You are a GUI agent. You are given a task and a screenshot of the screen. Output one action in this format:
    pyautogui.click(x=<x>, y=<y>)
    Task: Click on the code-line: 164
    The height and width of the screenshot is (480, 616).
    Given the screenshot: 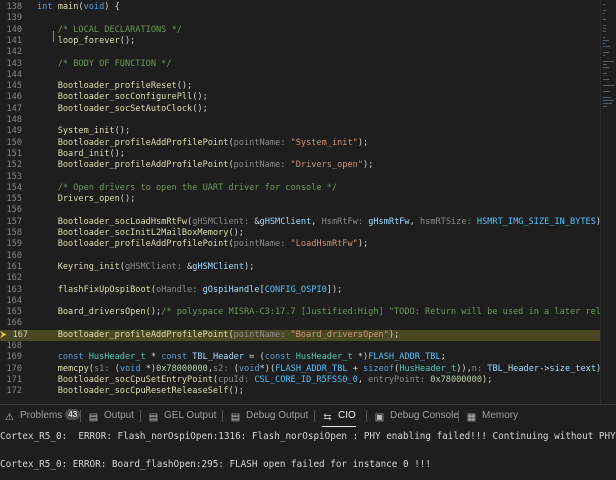 What is the action you would take?
    pyautogui.click(x=300, y=301)
    